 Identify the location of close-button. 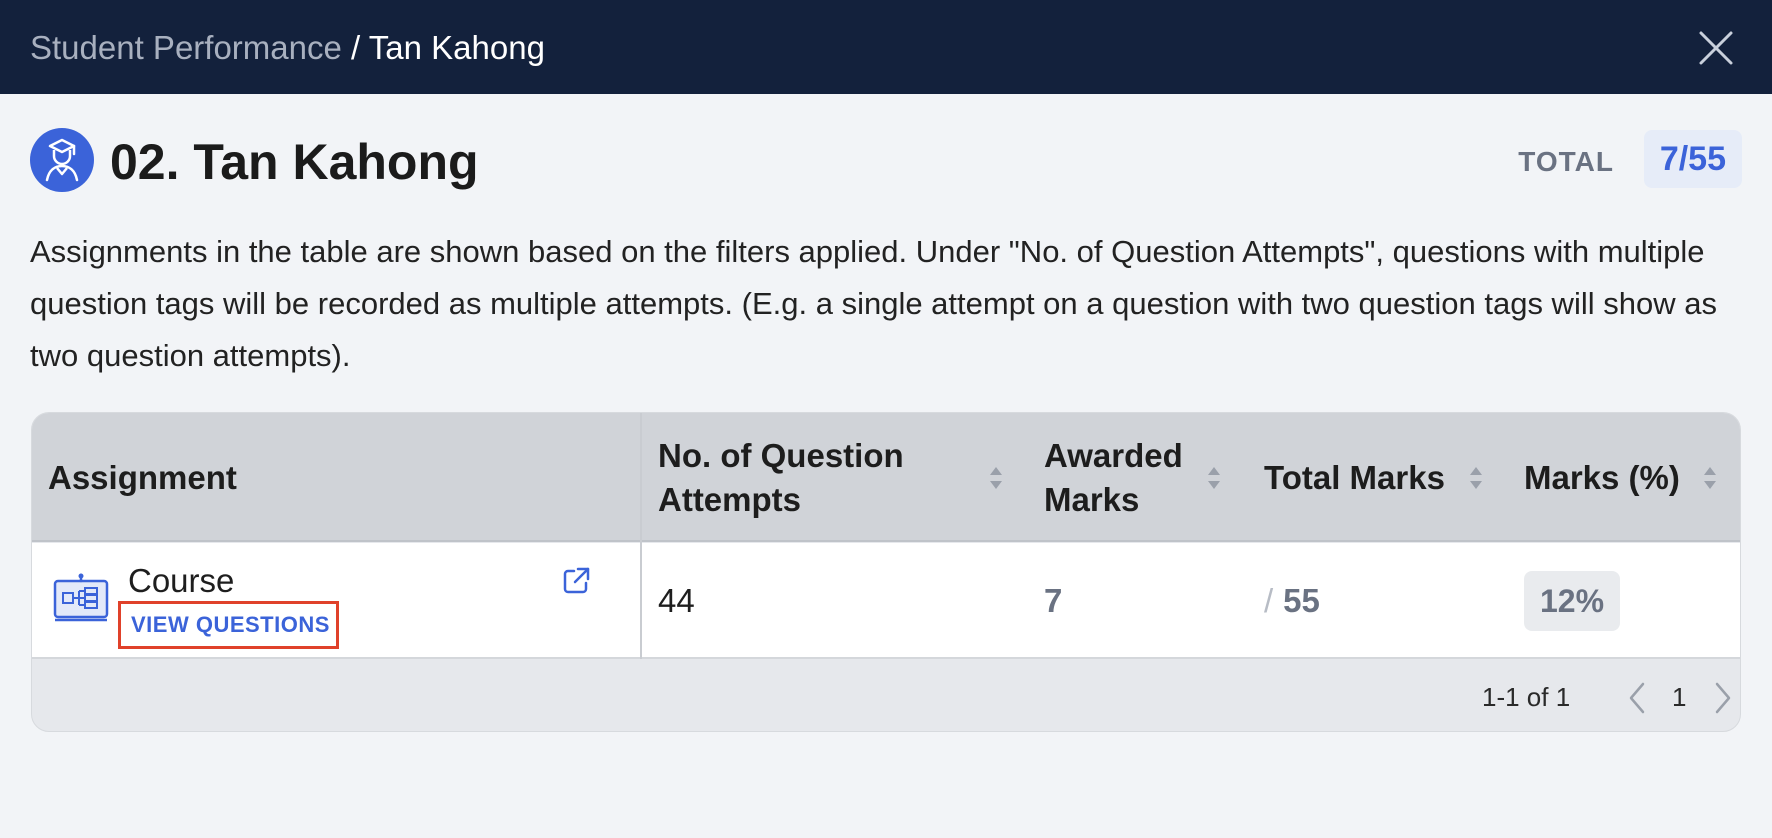
(1716, 48).